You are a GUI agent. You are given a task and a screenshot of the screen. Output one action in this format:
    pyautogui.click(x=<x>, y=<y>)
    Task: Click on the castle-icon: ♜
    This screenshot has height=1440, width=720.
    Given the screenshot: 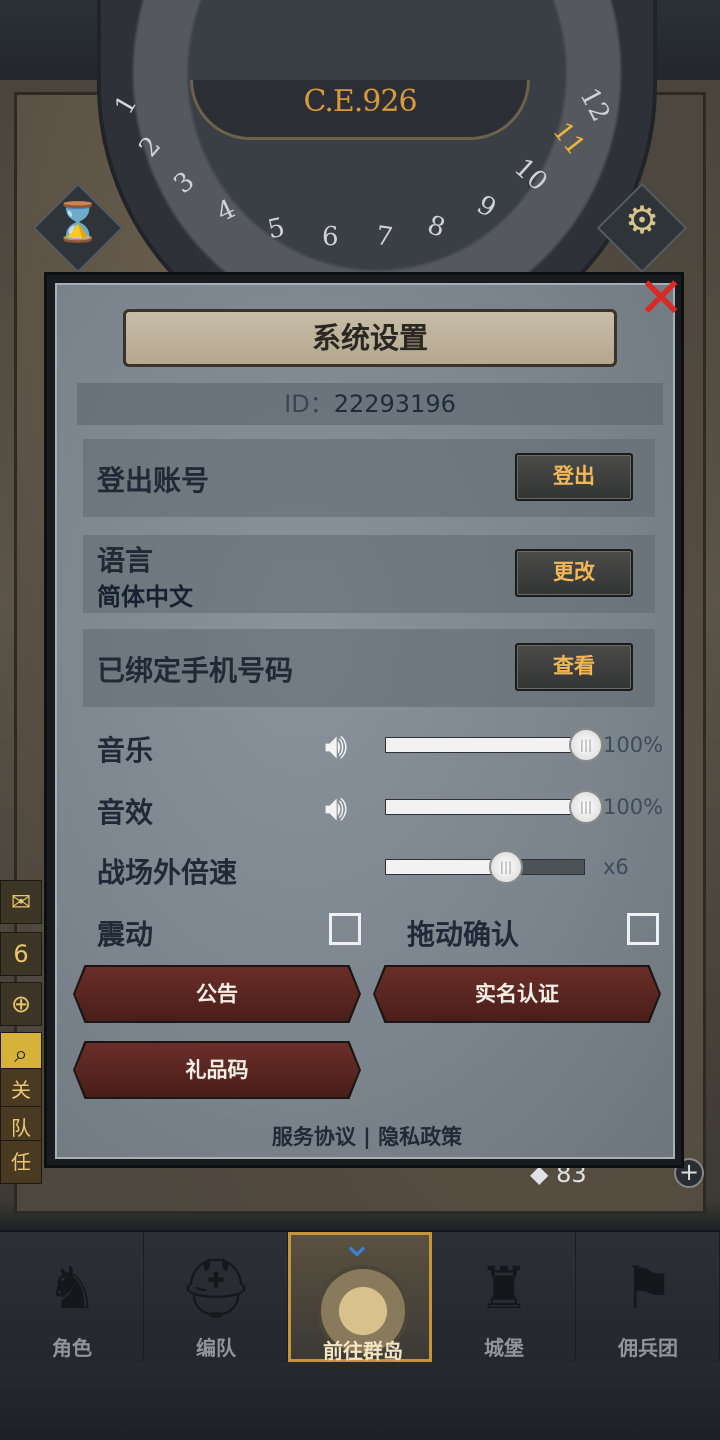 What is the action you would take?
    pyautogui.click(x=504, y=1288)
    